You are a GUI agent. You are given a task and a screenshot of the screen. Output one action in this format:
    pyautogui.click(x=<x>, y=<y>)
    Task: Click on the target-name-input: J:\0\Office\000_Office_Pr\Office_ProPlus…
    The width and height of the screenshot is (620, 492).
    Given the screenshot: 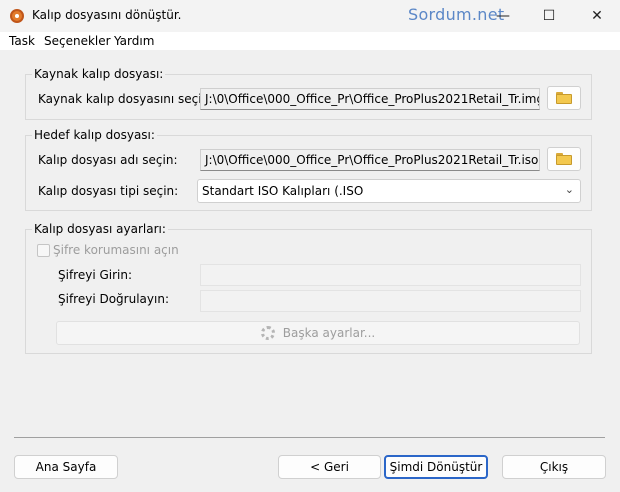 What is the action you would take?
    pyautogui.click(x=370, y=160)
    